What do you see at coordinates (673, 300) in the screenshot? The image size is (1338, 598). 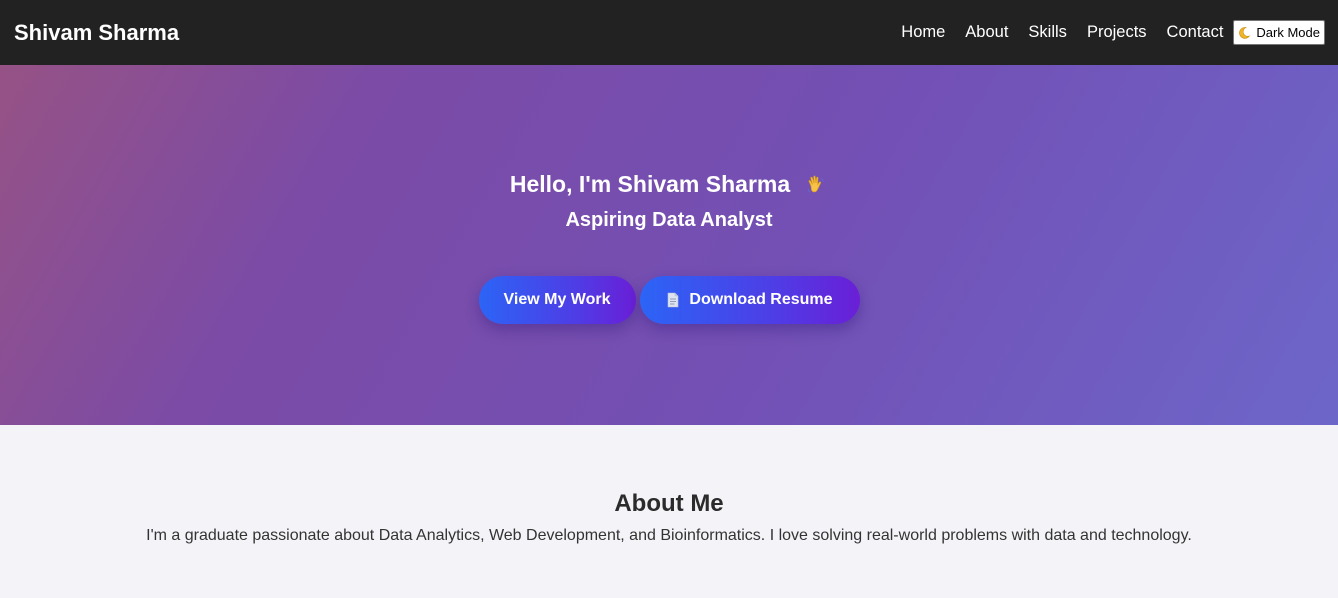 I see `document-icon` at bounding box center [673, 300].